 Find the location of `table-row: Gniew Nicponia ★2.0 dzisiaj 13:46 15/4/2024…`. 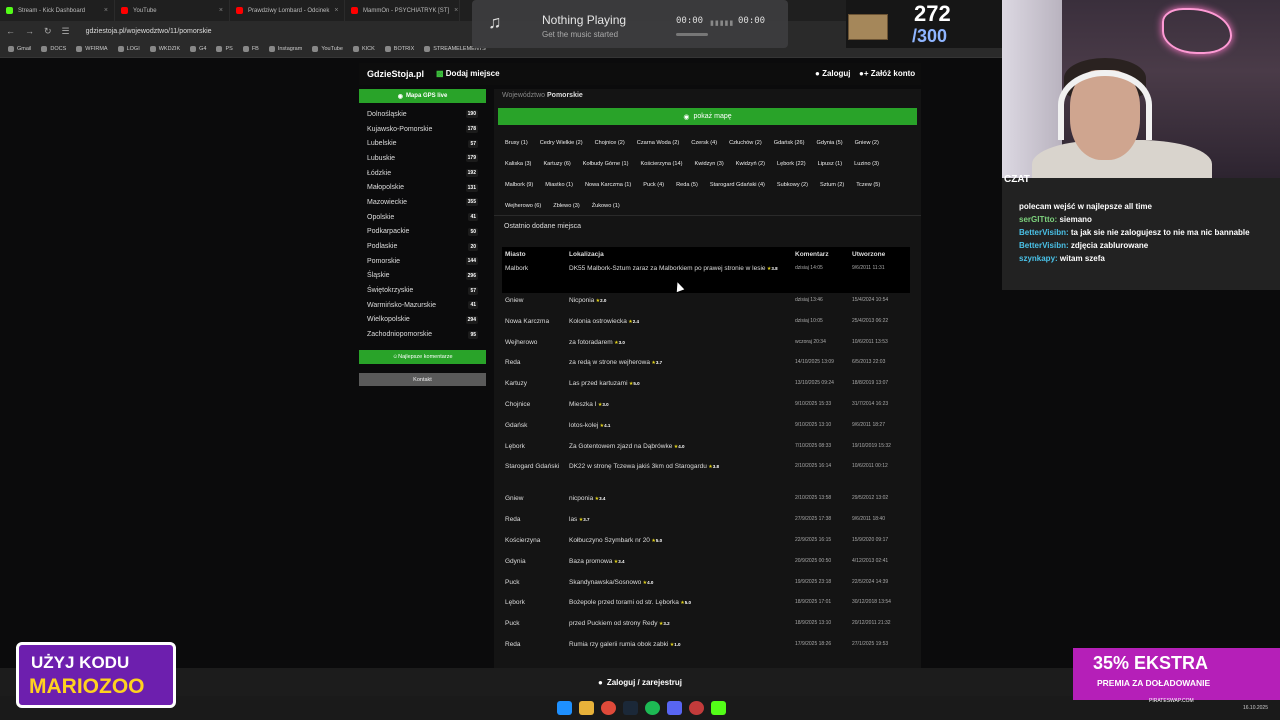

table-row: Gniew Nicponia ★2.0 dzisiaj 13:46 15/4/2024… is located at coordinates (706, 303).